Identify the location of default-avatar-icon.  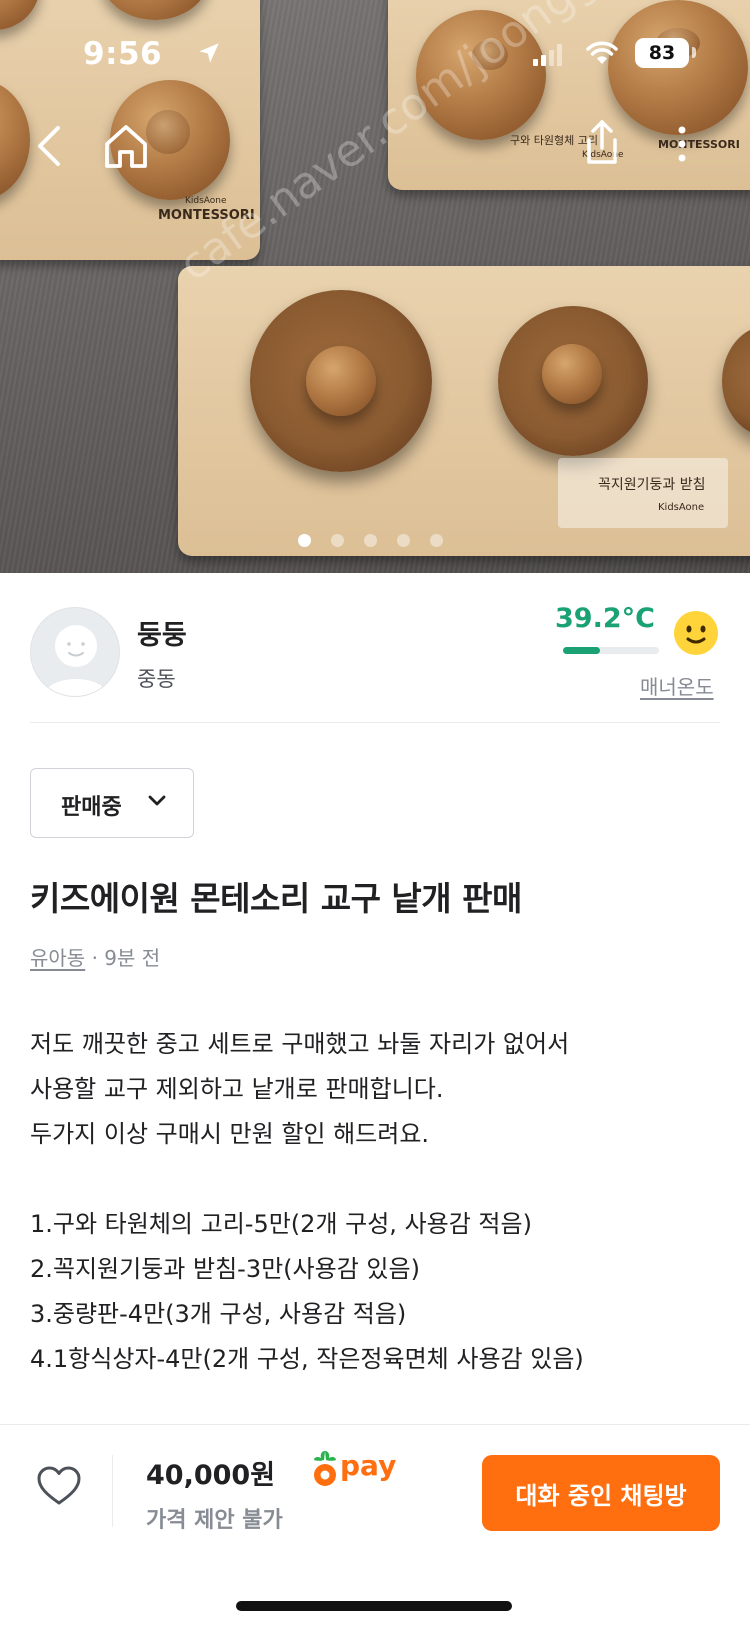
(76, 660).